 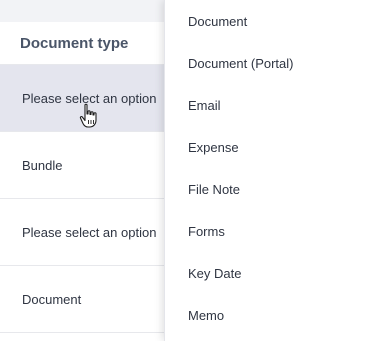 I want to click on document-type-select: Please select an option, so click(x=89, y=232).